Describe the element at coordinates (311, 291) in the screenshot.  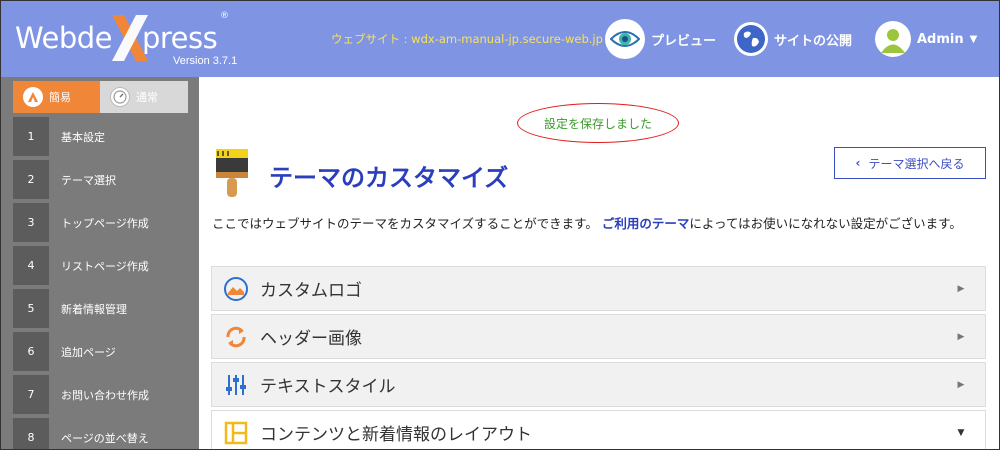
I see `accordion-label: カスタムロゴ` at that location.